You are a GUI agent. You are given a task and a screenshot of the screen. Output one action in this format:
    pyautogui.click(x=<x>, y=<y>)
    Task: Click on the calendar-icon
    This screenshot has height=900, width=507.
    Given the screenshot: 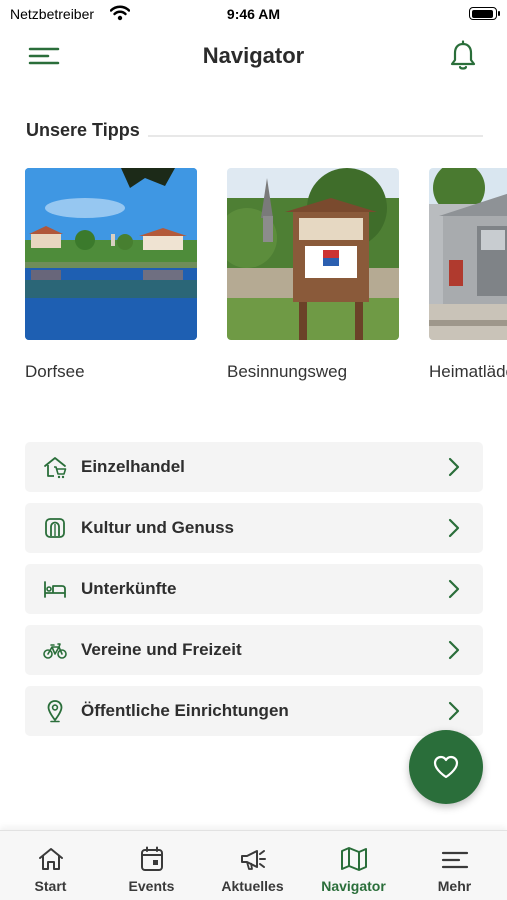 What is the action you would take?
    pyautogui.click(x=151, y=858)
    